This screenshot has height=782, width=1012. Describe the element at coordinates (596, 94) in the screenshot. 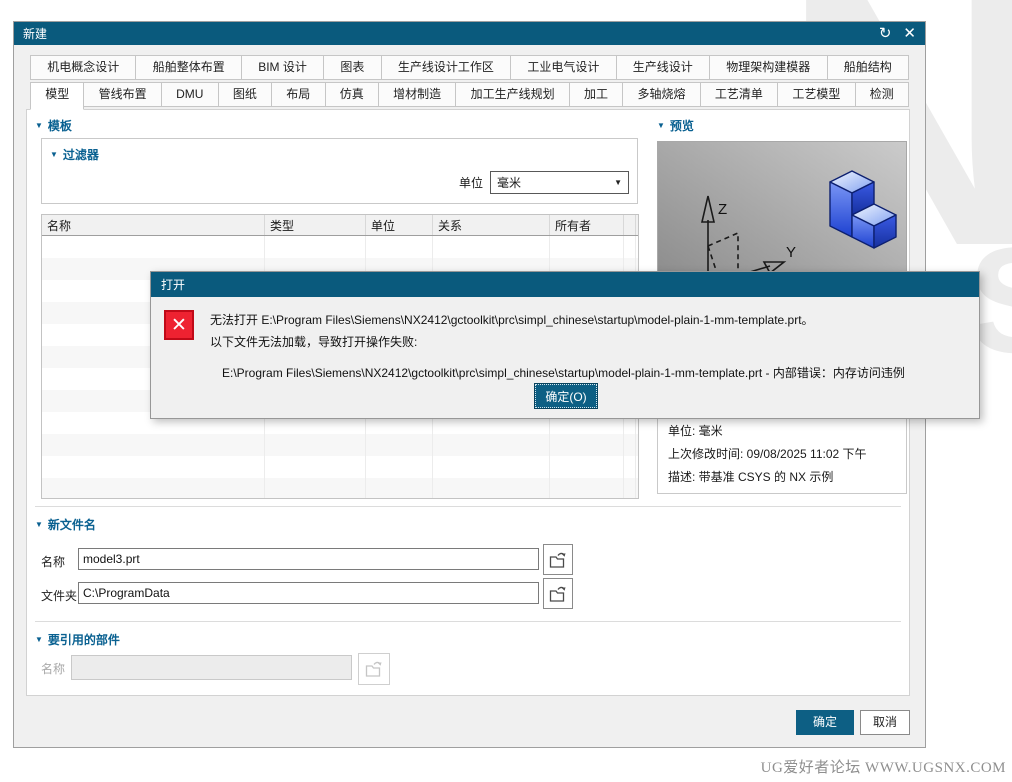

I see `tab-tabrow2-8: 加工` at that location.